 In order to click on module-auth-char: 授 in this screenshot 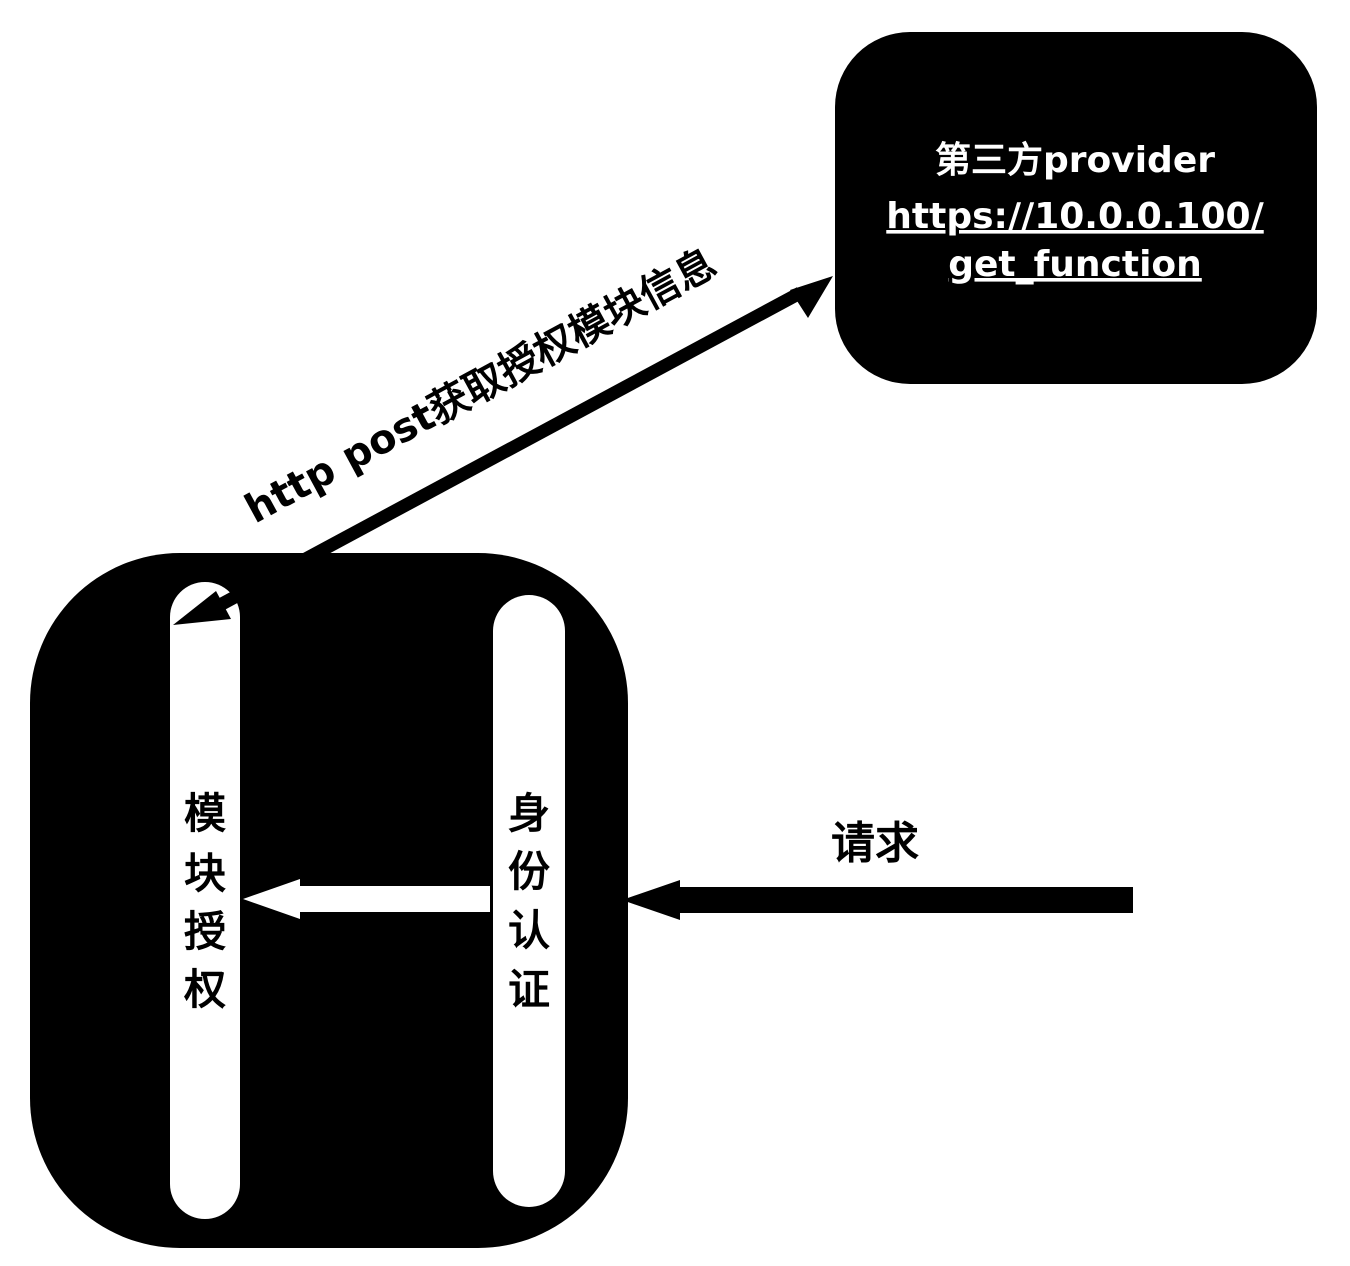, I will do `click(205, 931)`.